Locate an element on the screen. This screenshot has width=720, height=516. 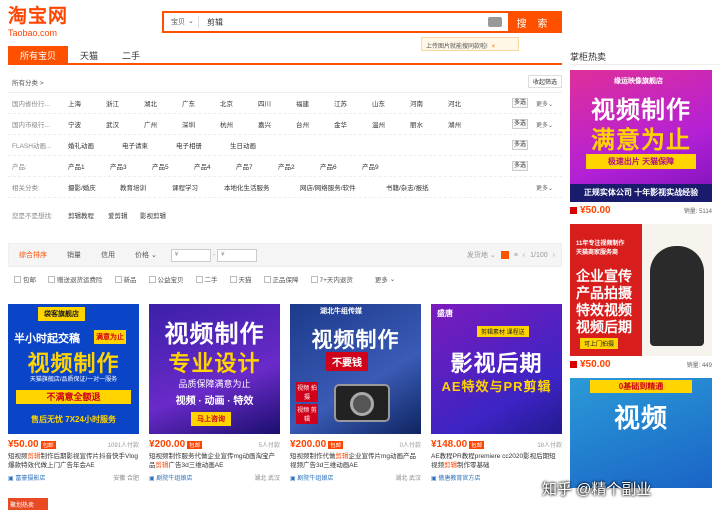
filter-option: 江苏 is located at coordinates (353, 103).